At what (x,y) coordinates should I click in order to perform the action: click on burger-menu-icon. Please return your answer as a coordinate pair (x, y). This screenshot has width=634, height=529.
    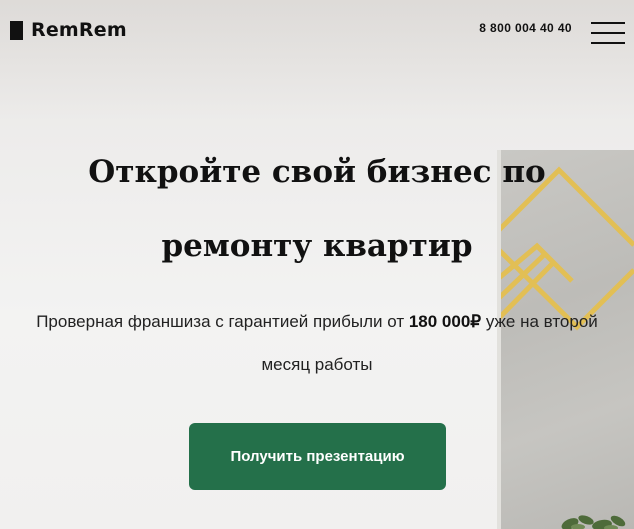
    Looking at the image, I should click on (608, 33).